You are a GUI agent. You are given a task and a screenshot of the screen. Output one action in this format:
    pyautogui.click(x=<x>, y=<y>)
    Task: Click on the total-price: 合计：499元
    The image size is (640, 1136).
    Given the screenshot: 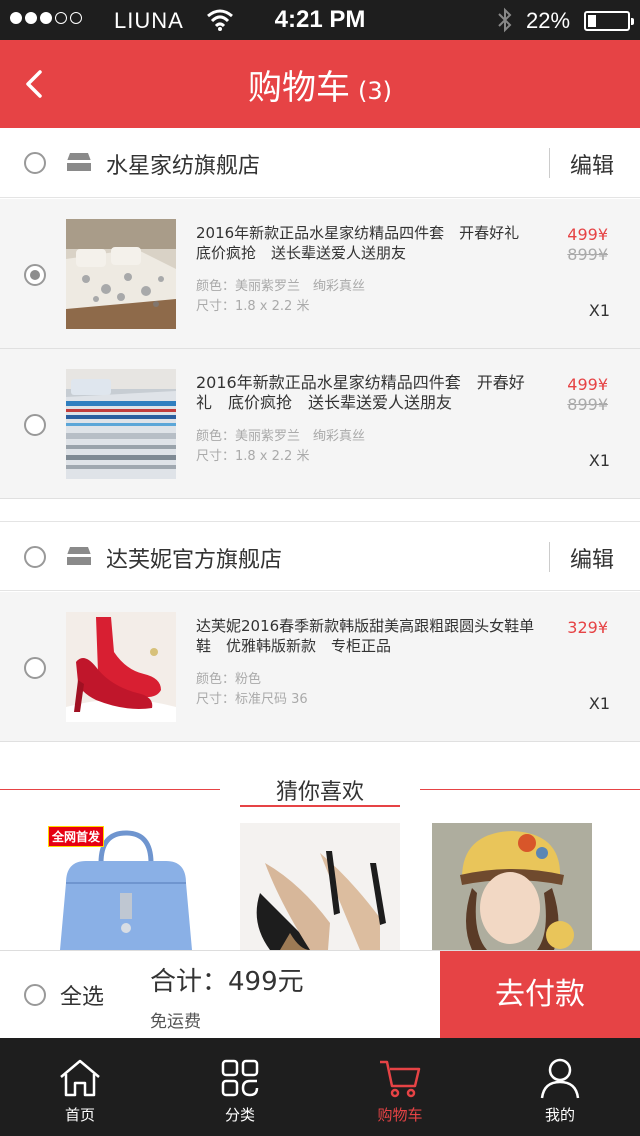 What is the action you would take?
    pyautogui.click(x=227, y=982)
    